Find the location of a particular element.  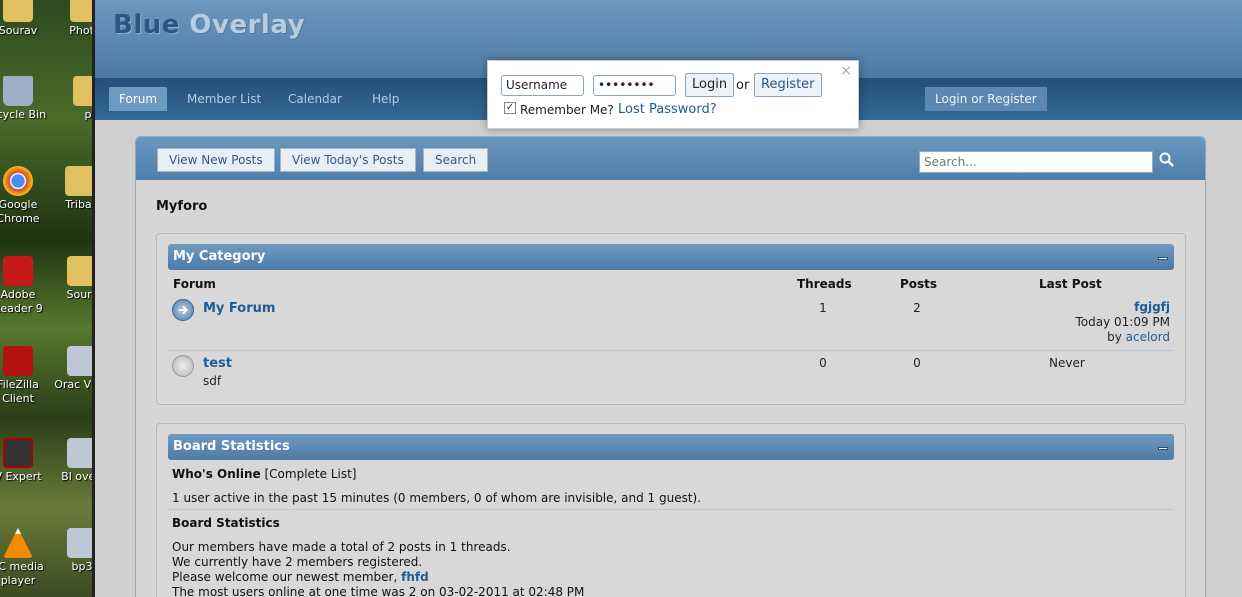

tv-expert-icon is located at coordinates (18, 453).